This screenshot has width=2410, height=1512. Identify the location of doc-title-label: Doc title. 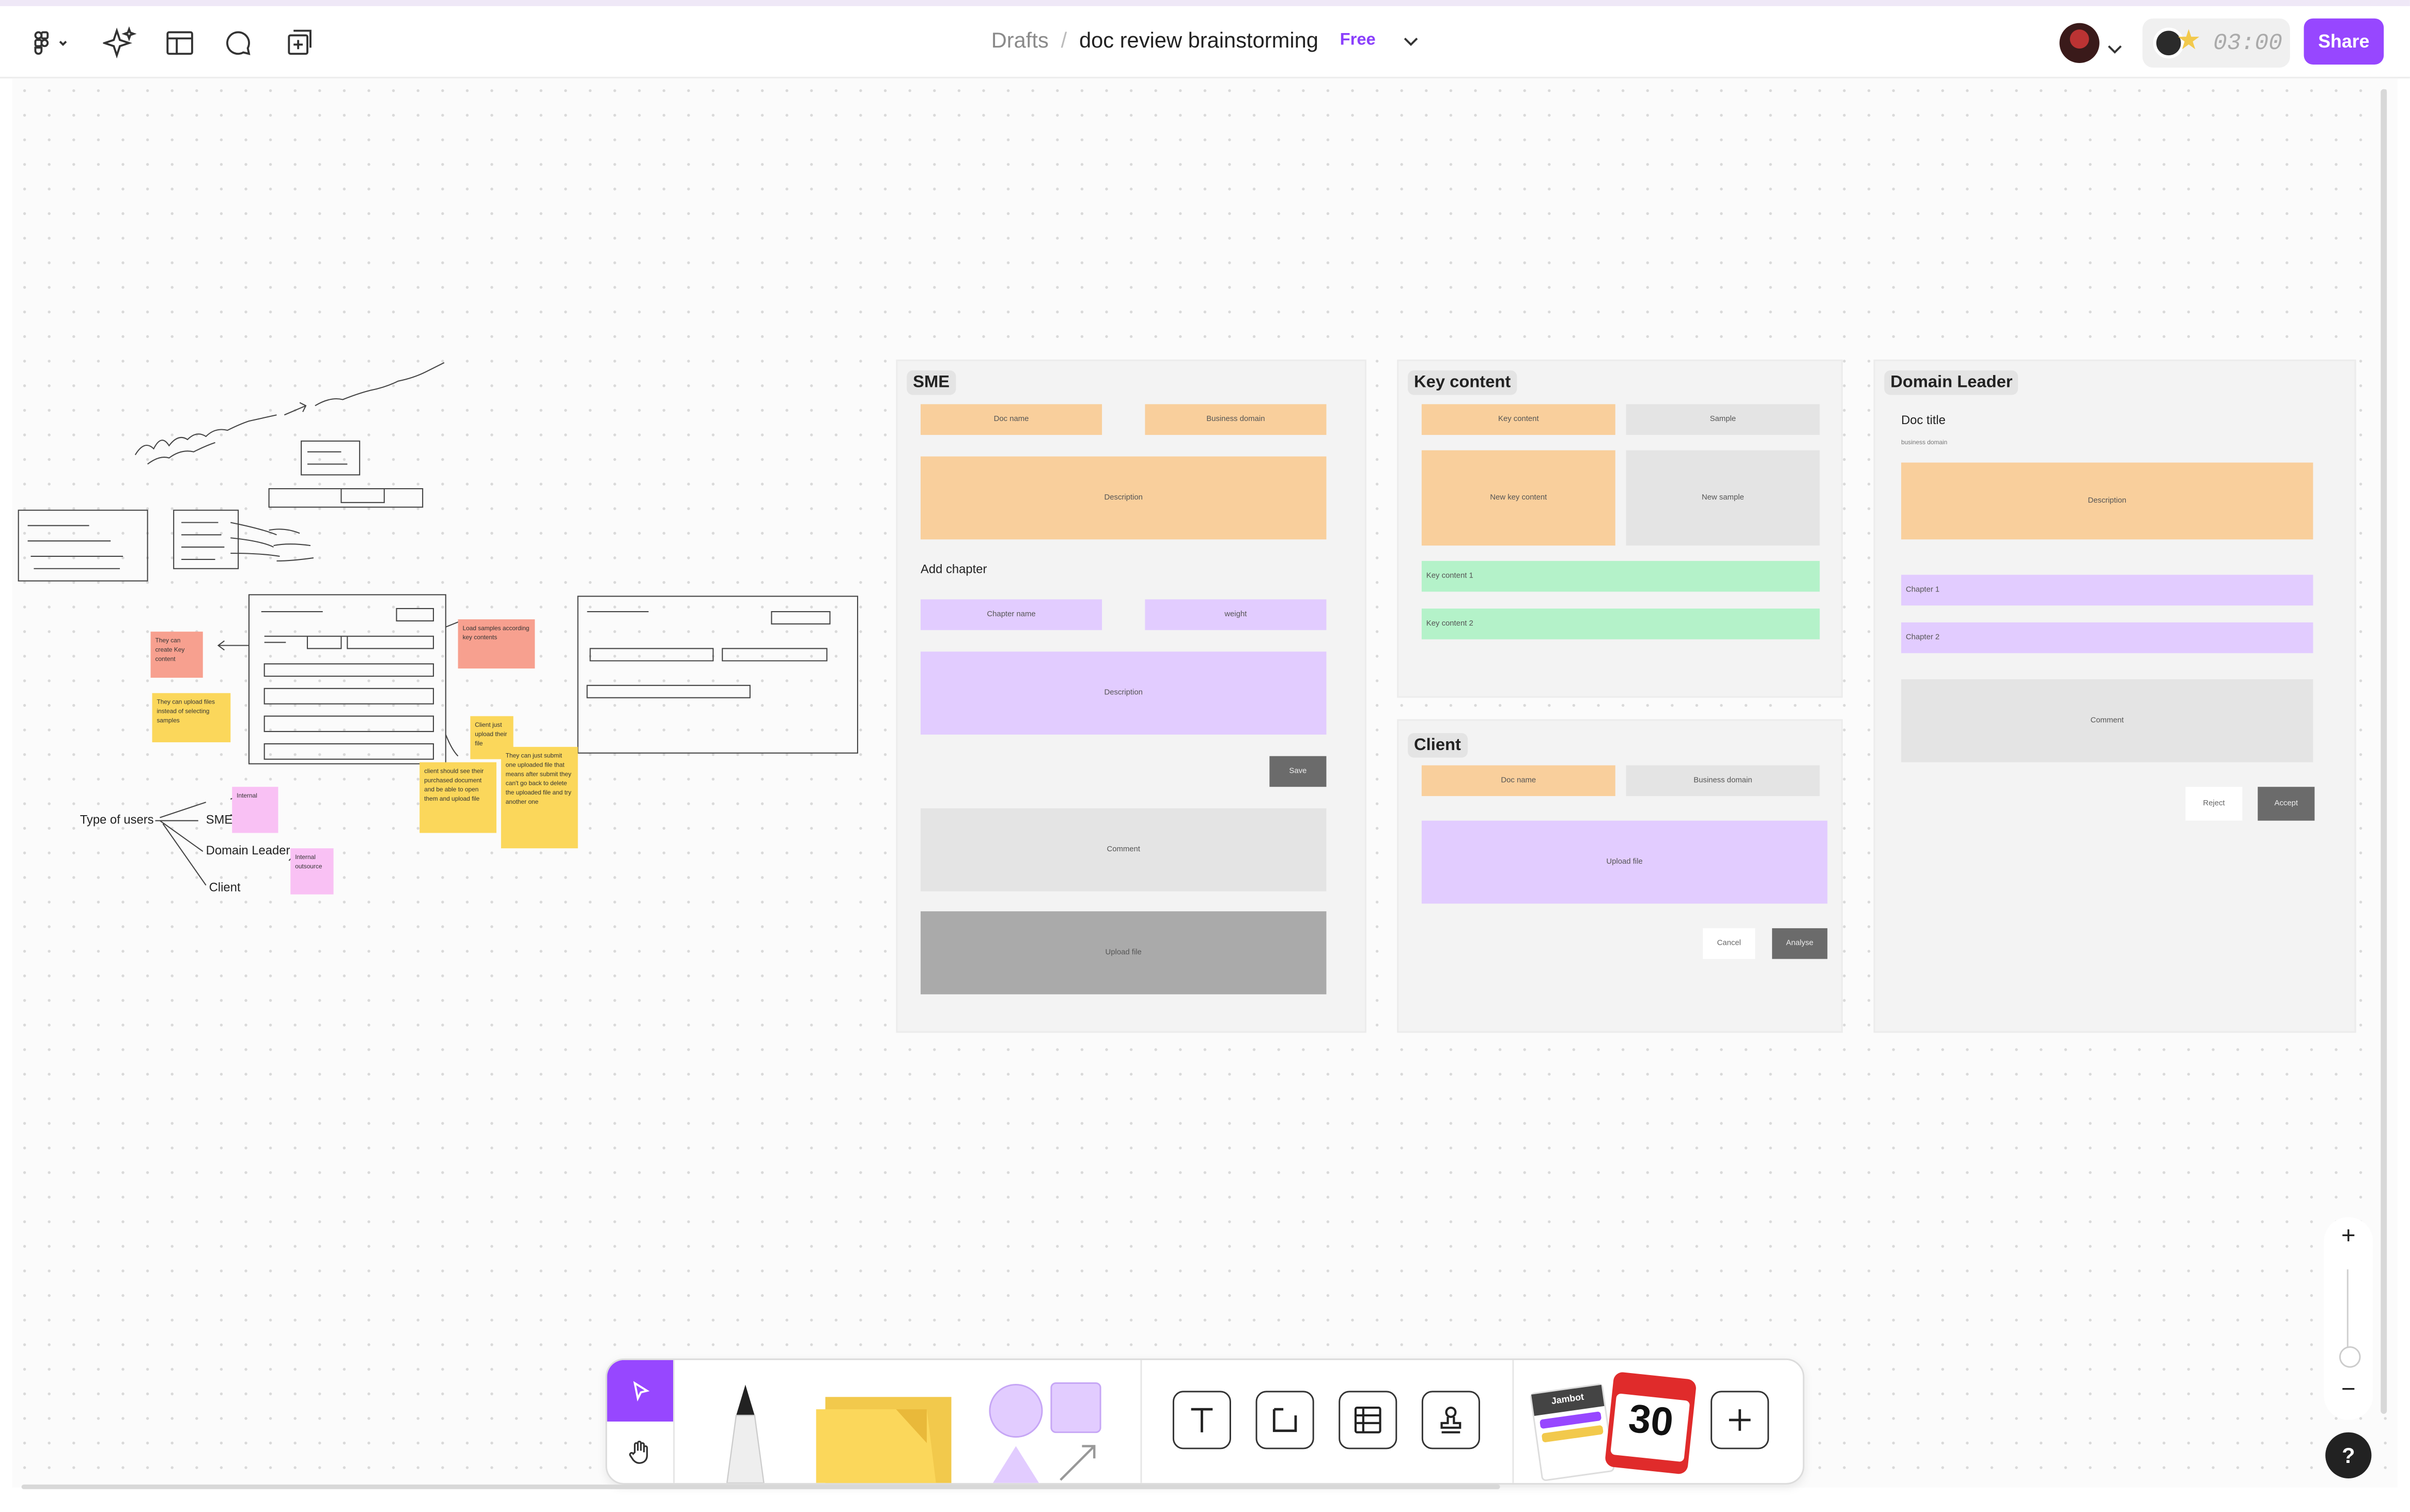
(1923, 421).